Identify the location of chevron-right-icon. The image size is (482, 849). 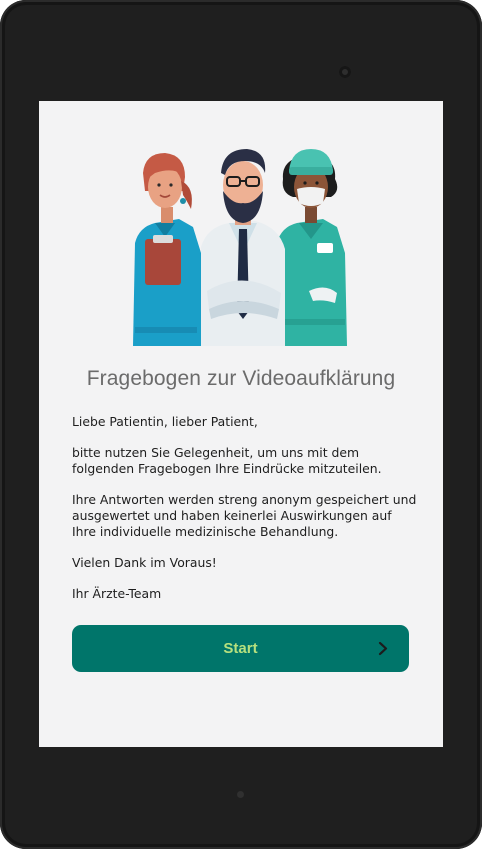
(383, 648).